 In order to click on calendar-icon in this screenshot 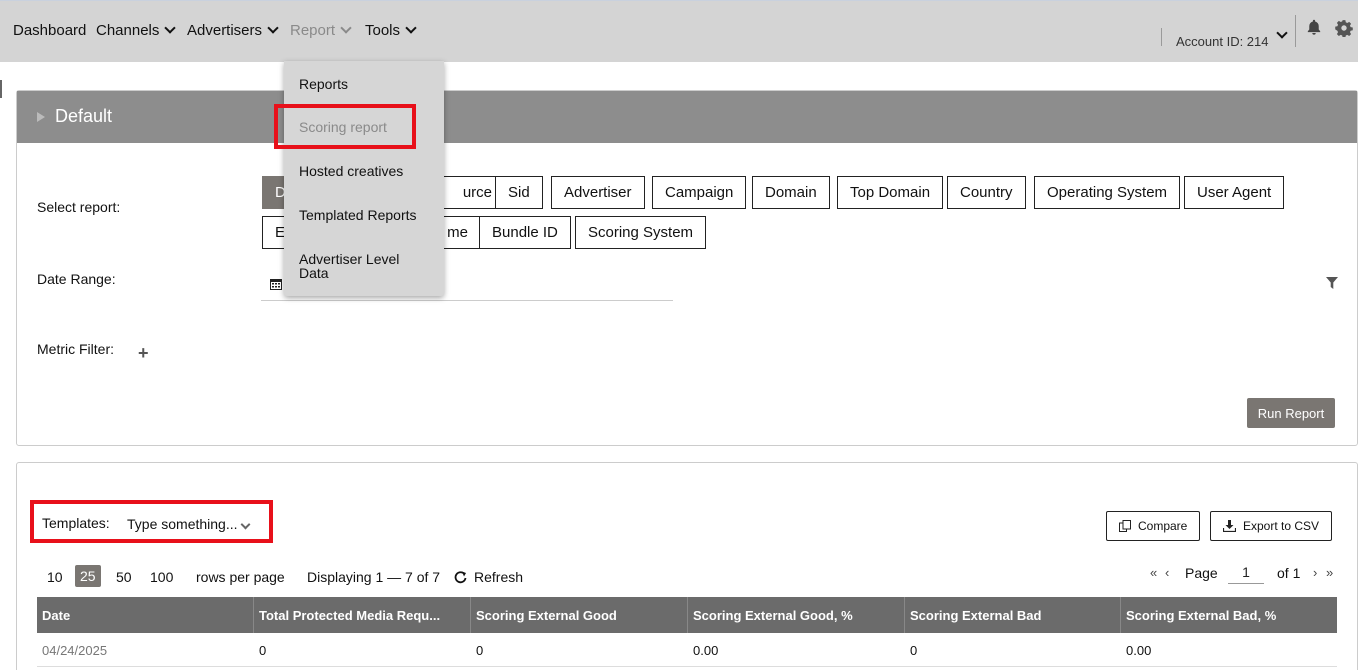, I will do `click(276, 284)`.